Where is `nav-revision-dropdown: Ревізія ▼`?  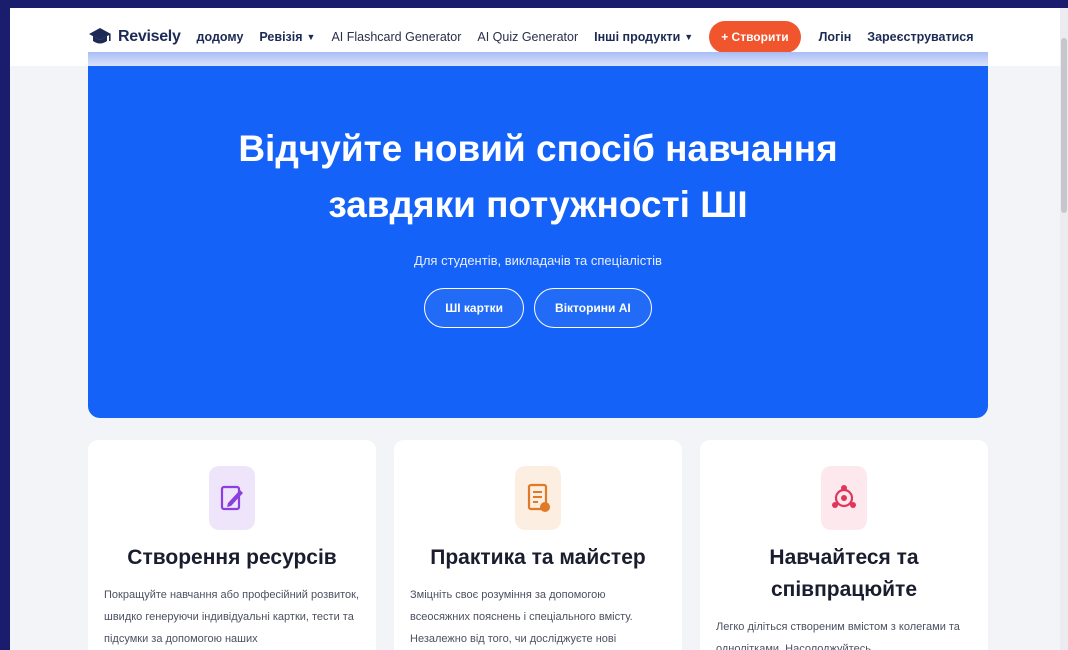 nav-revision-dropdown: Ревізія ▼ is located at coordinates (287, 37).